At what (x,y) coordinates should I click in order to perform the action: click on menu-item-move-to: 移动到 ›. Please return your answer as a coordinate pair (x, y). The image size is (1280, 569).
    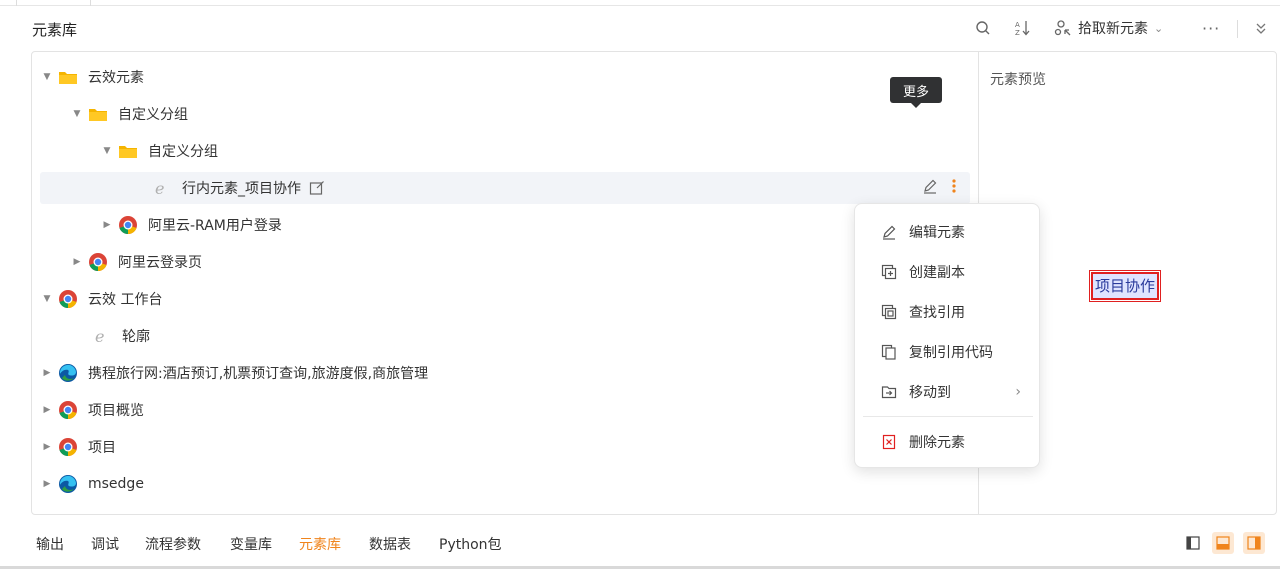
    Looking at the image, I should click on (948, 392).